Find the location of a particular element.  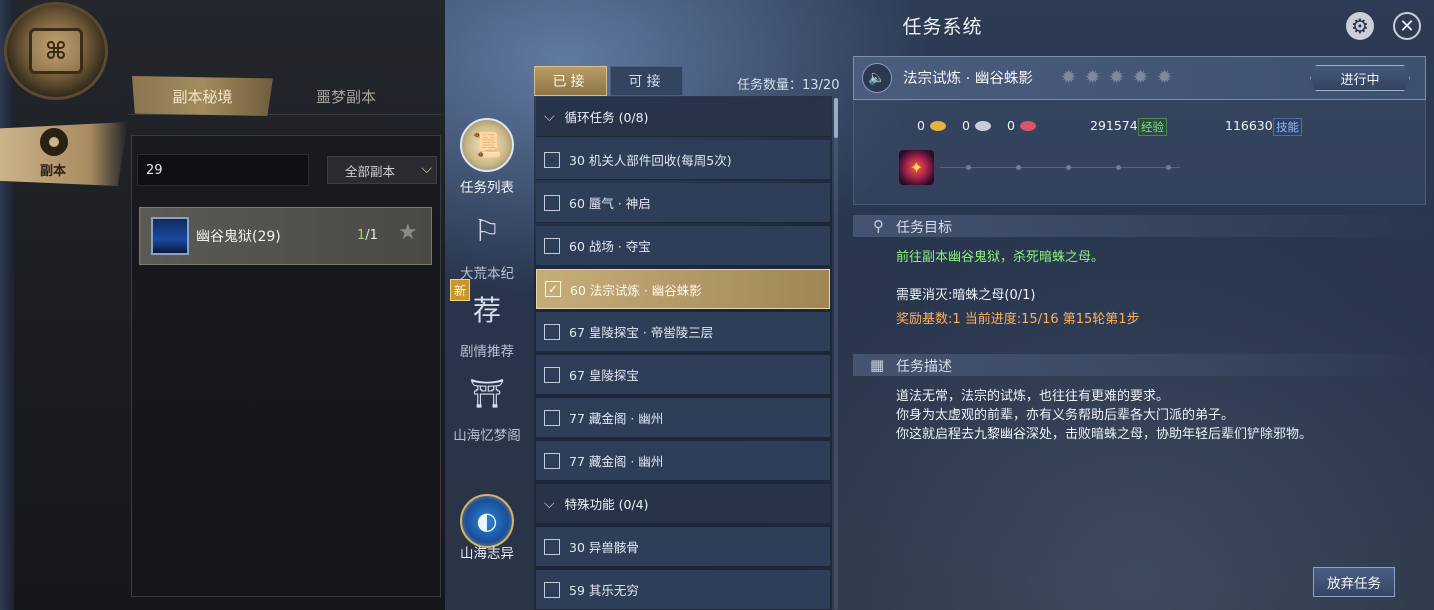

tab-nightmare-dungeon: 噩梦副本 is located at coordinates (346, 96).